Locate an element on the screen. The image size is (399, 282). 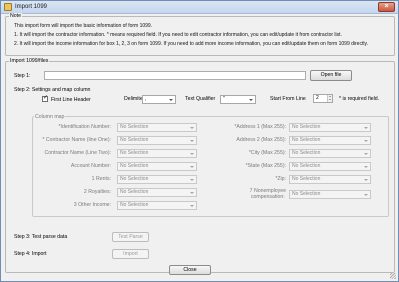
text-qualifier-select: " is located at coordinates (238, 99).